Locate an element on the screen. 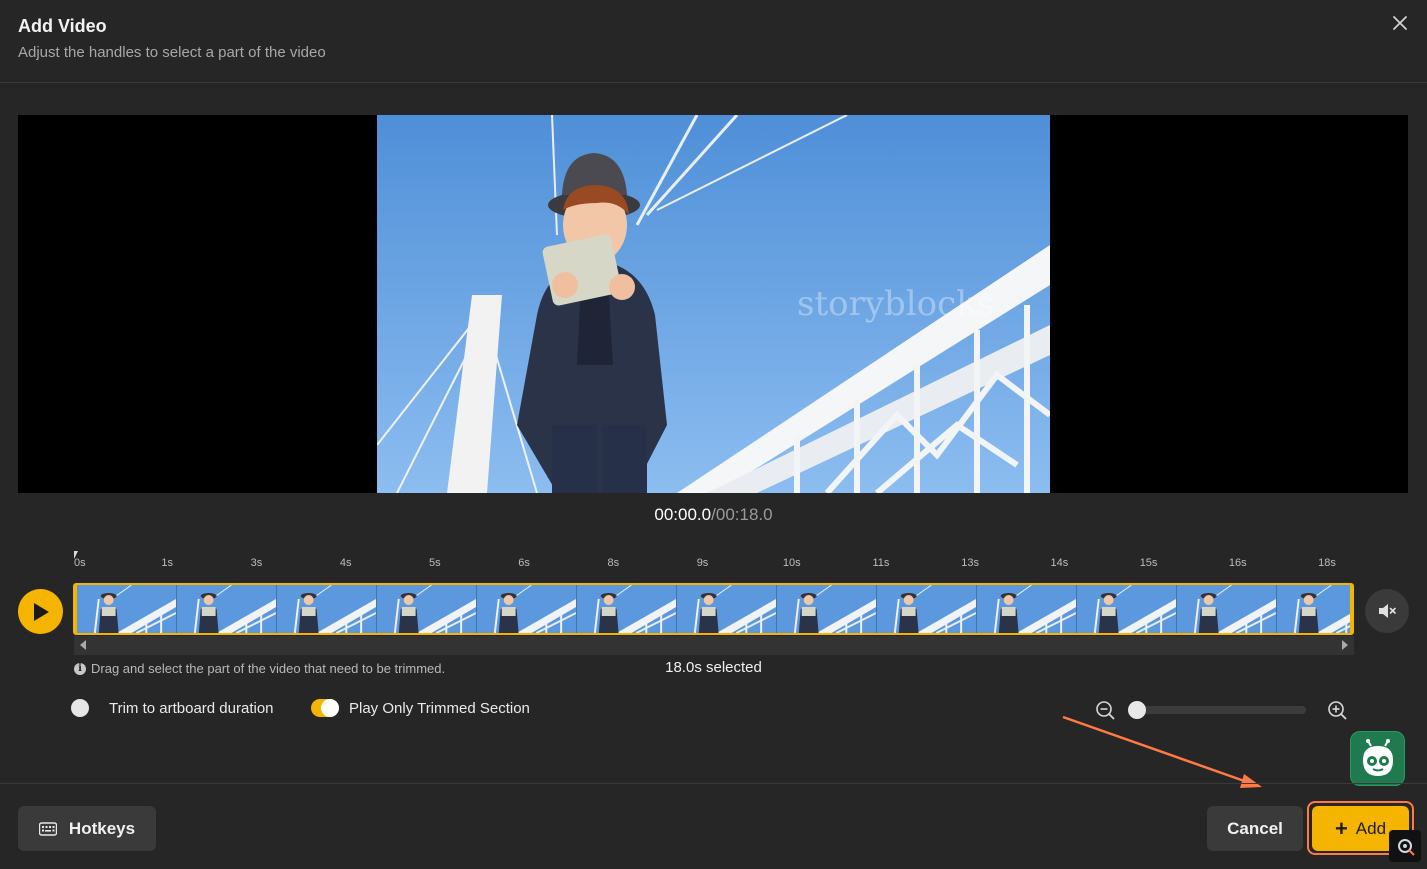  mute-button is located at coordinates (1387, 611).